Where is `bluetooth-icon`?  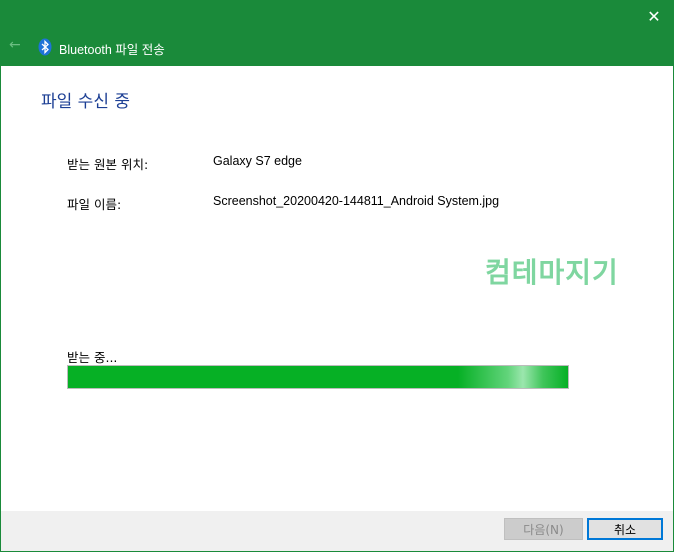
bluetooth-icon is located at coordinates (45, 47).